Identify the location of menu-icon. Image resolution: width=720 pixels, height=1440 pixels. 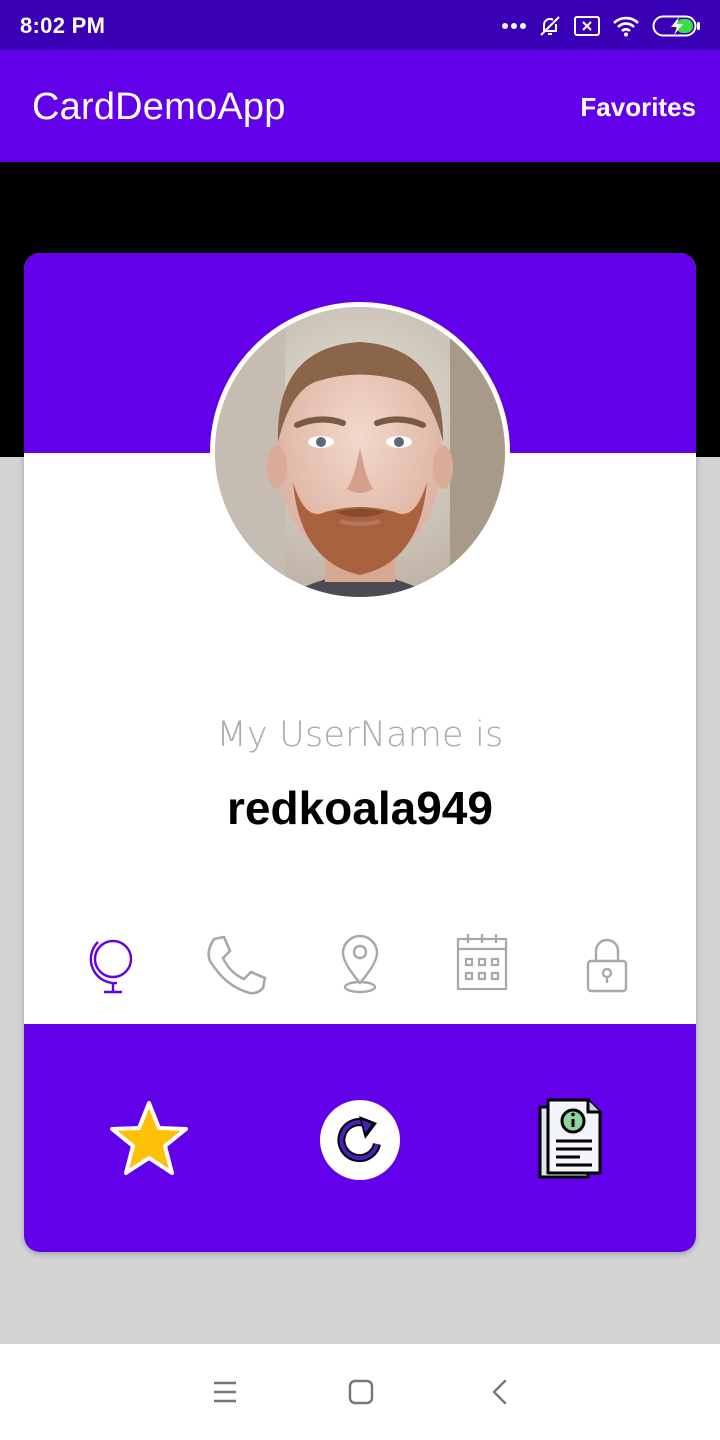
(225, 1392).